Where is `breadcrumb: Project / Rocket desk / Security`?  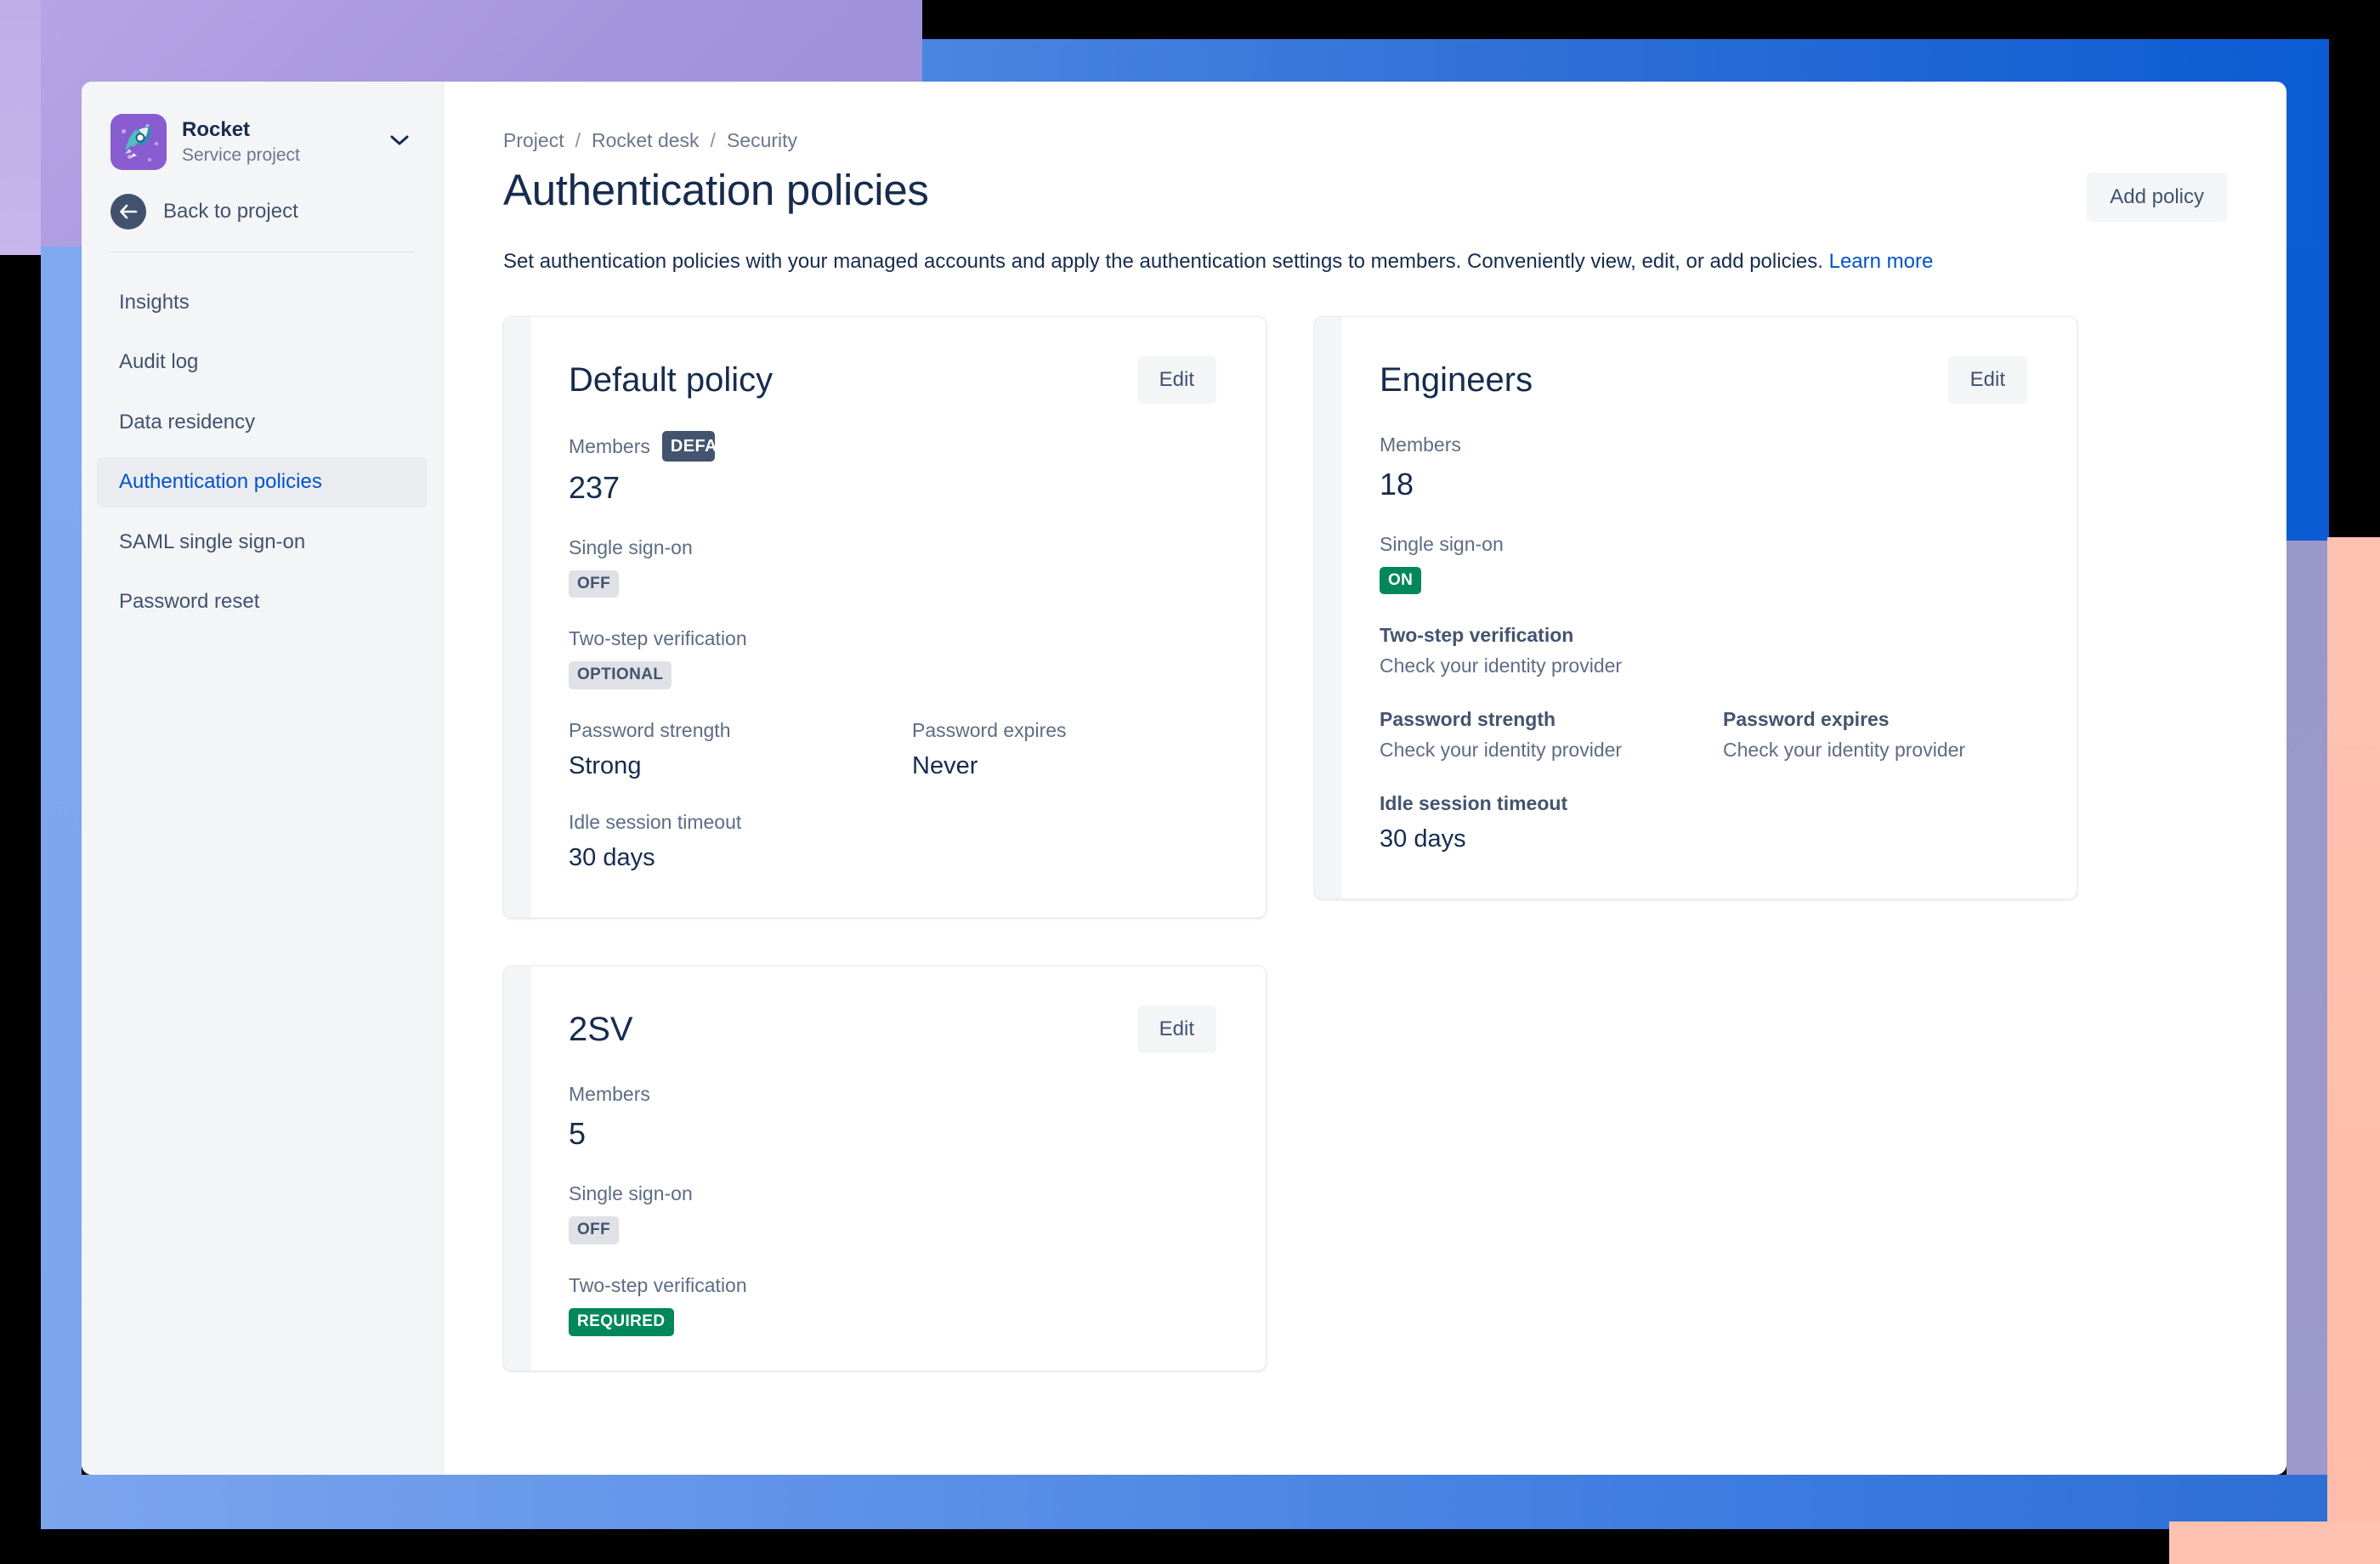 breadcrumb: Project / Rocket desk / Security is located at coordinates (1365, 140).